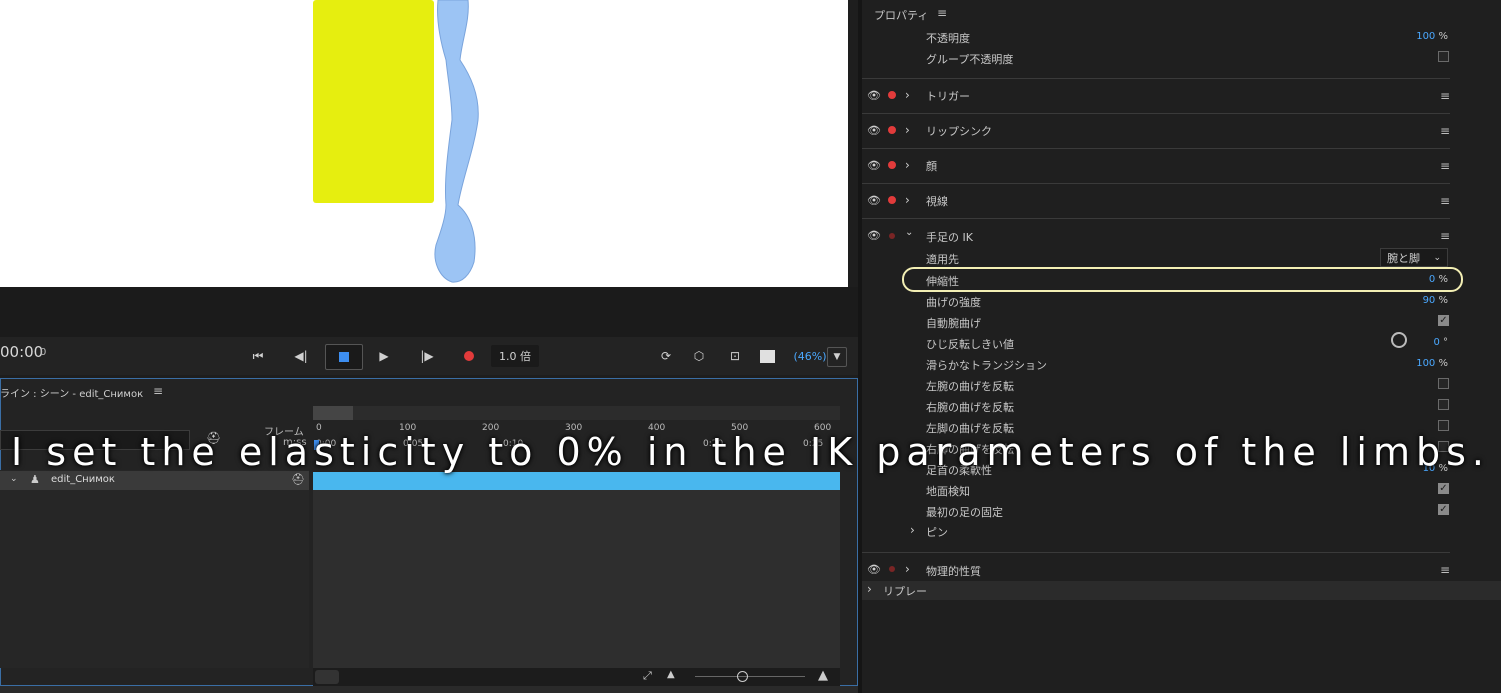  I want to click on timeline-menu-icon: ≡, so click(158, 391).